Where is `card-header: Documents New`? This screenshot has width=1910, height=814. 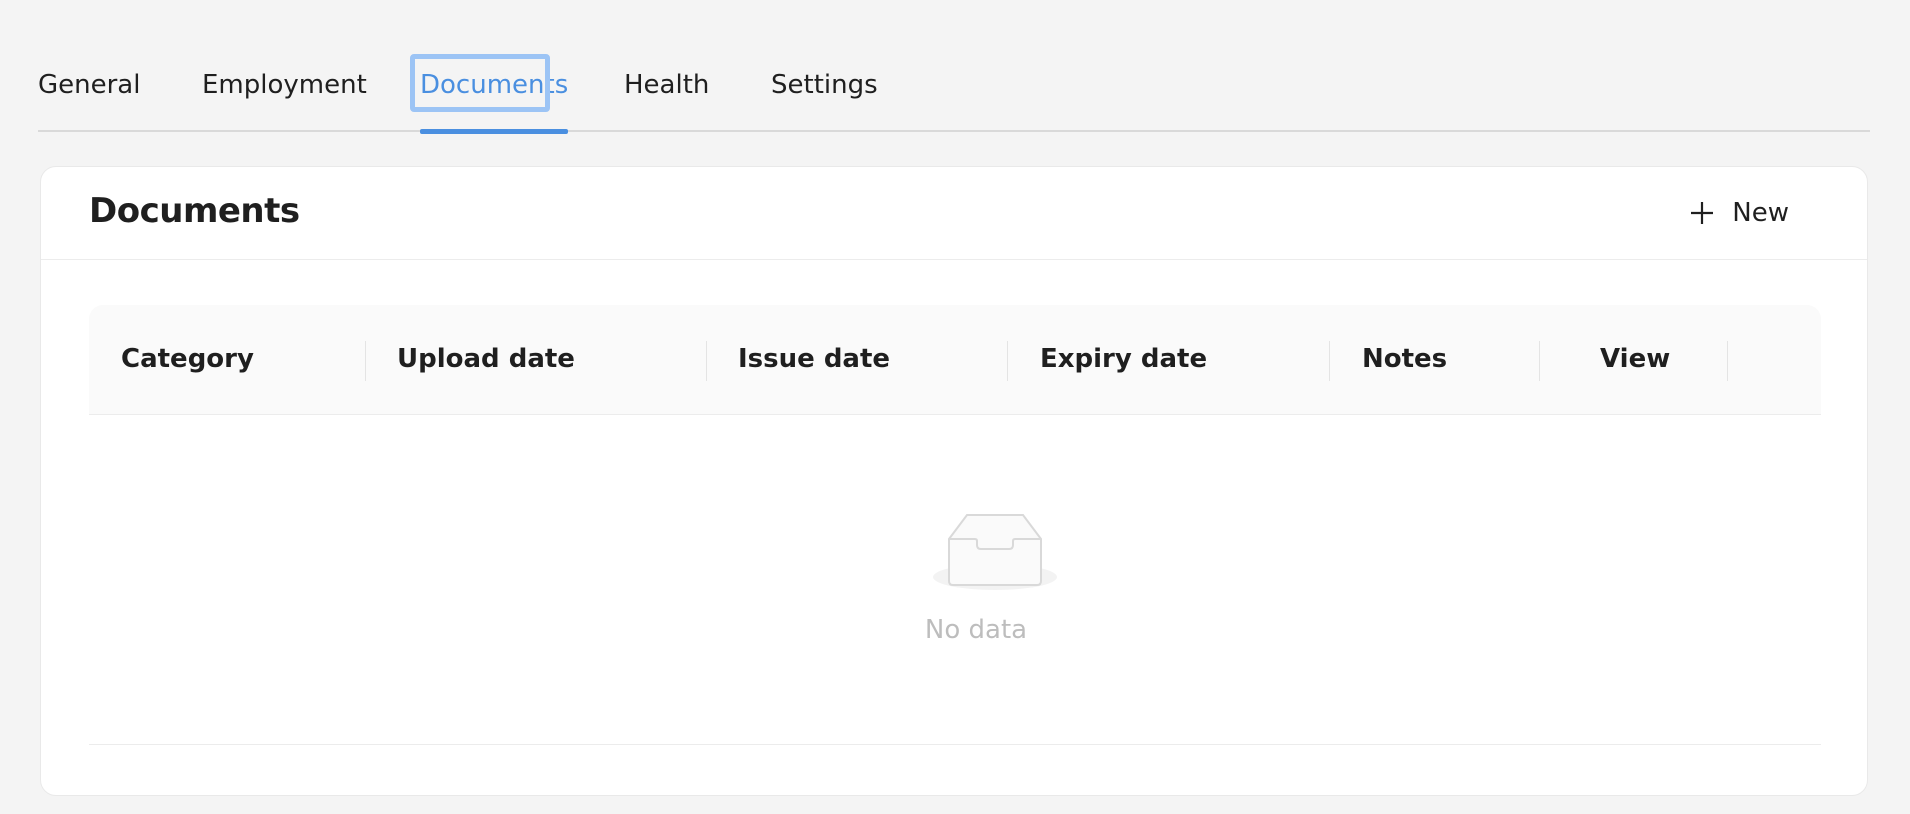 card-header: Documents New is located at coordinates (954, 213).